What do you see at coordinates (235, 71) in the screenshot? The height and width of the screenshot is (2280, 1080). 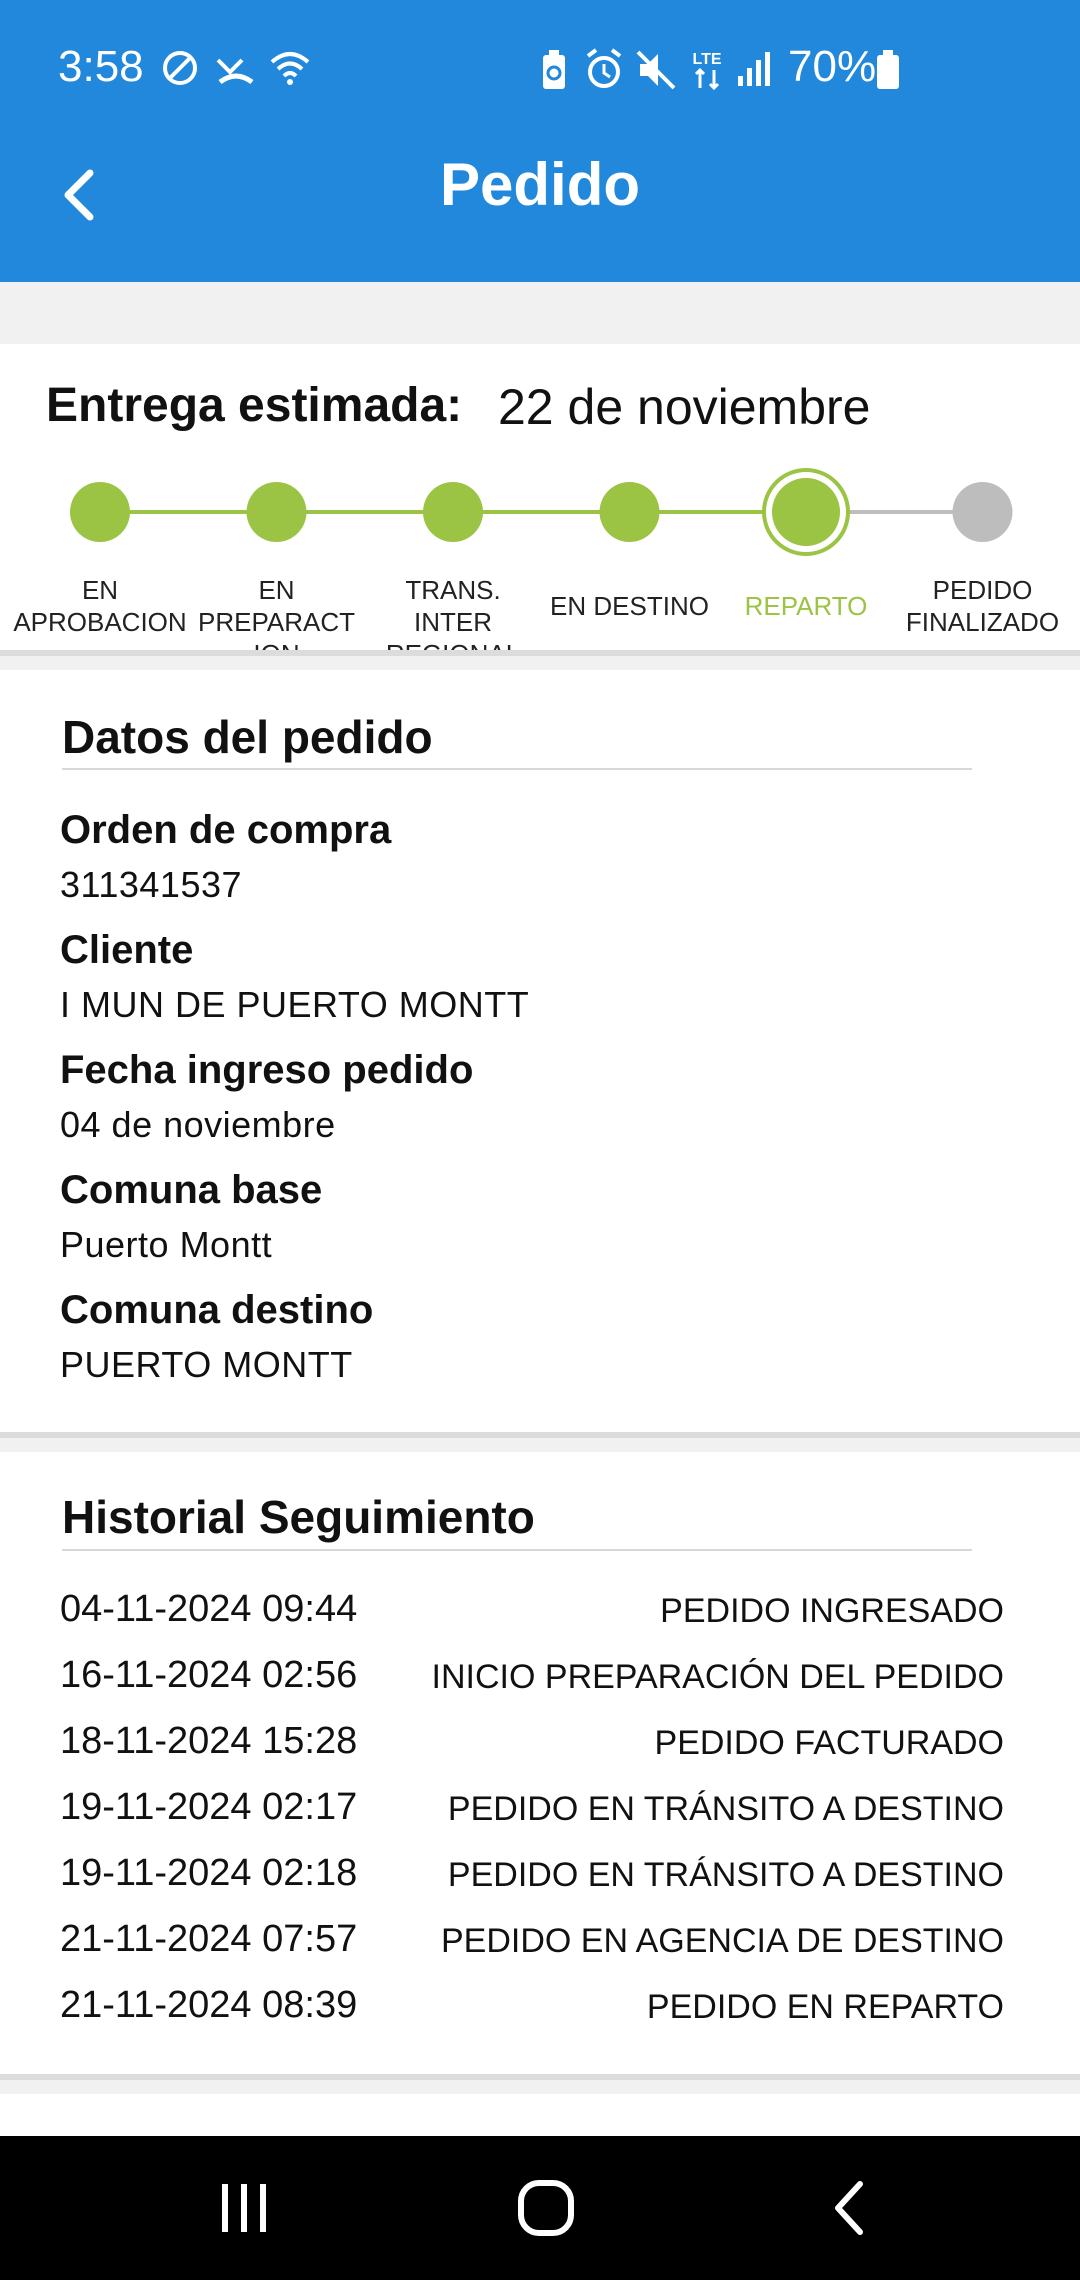 I see `missed-call-icon` at bounding box center [235, 71].